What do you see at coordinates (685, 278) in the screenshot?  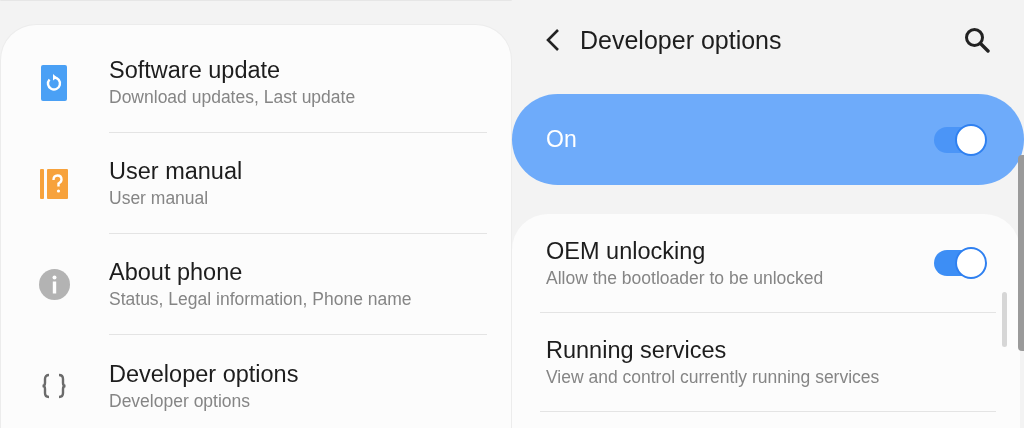 I see `option-subtitle: Allow the bootloader to be unlocked` at bounding box center [685, 278].